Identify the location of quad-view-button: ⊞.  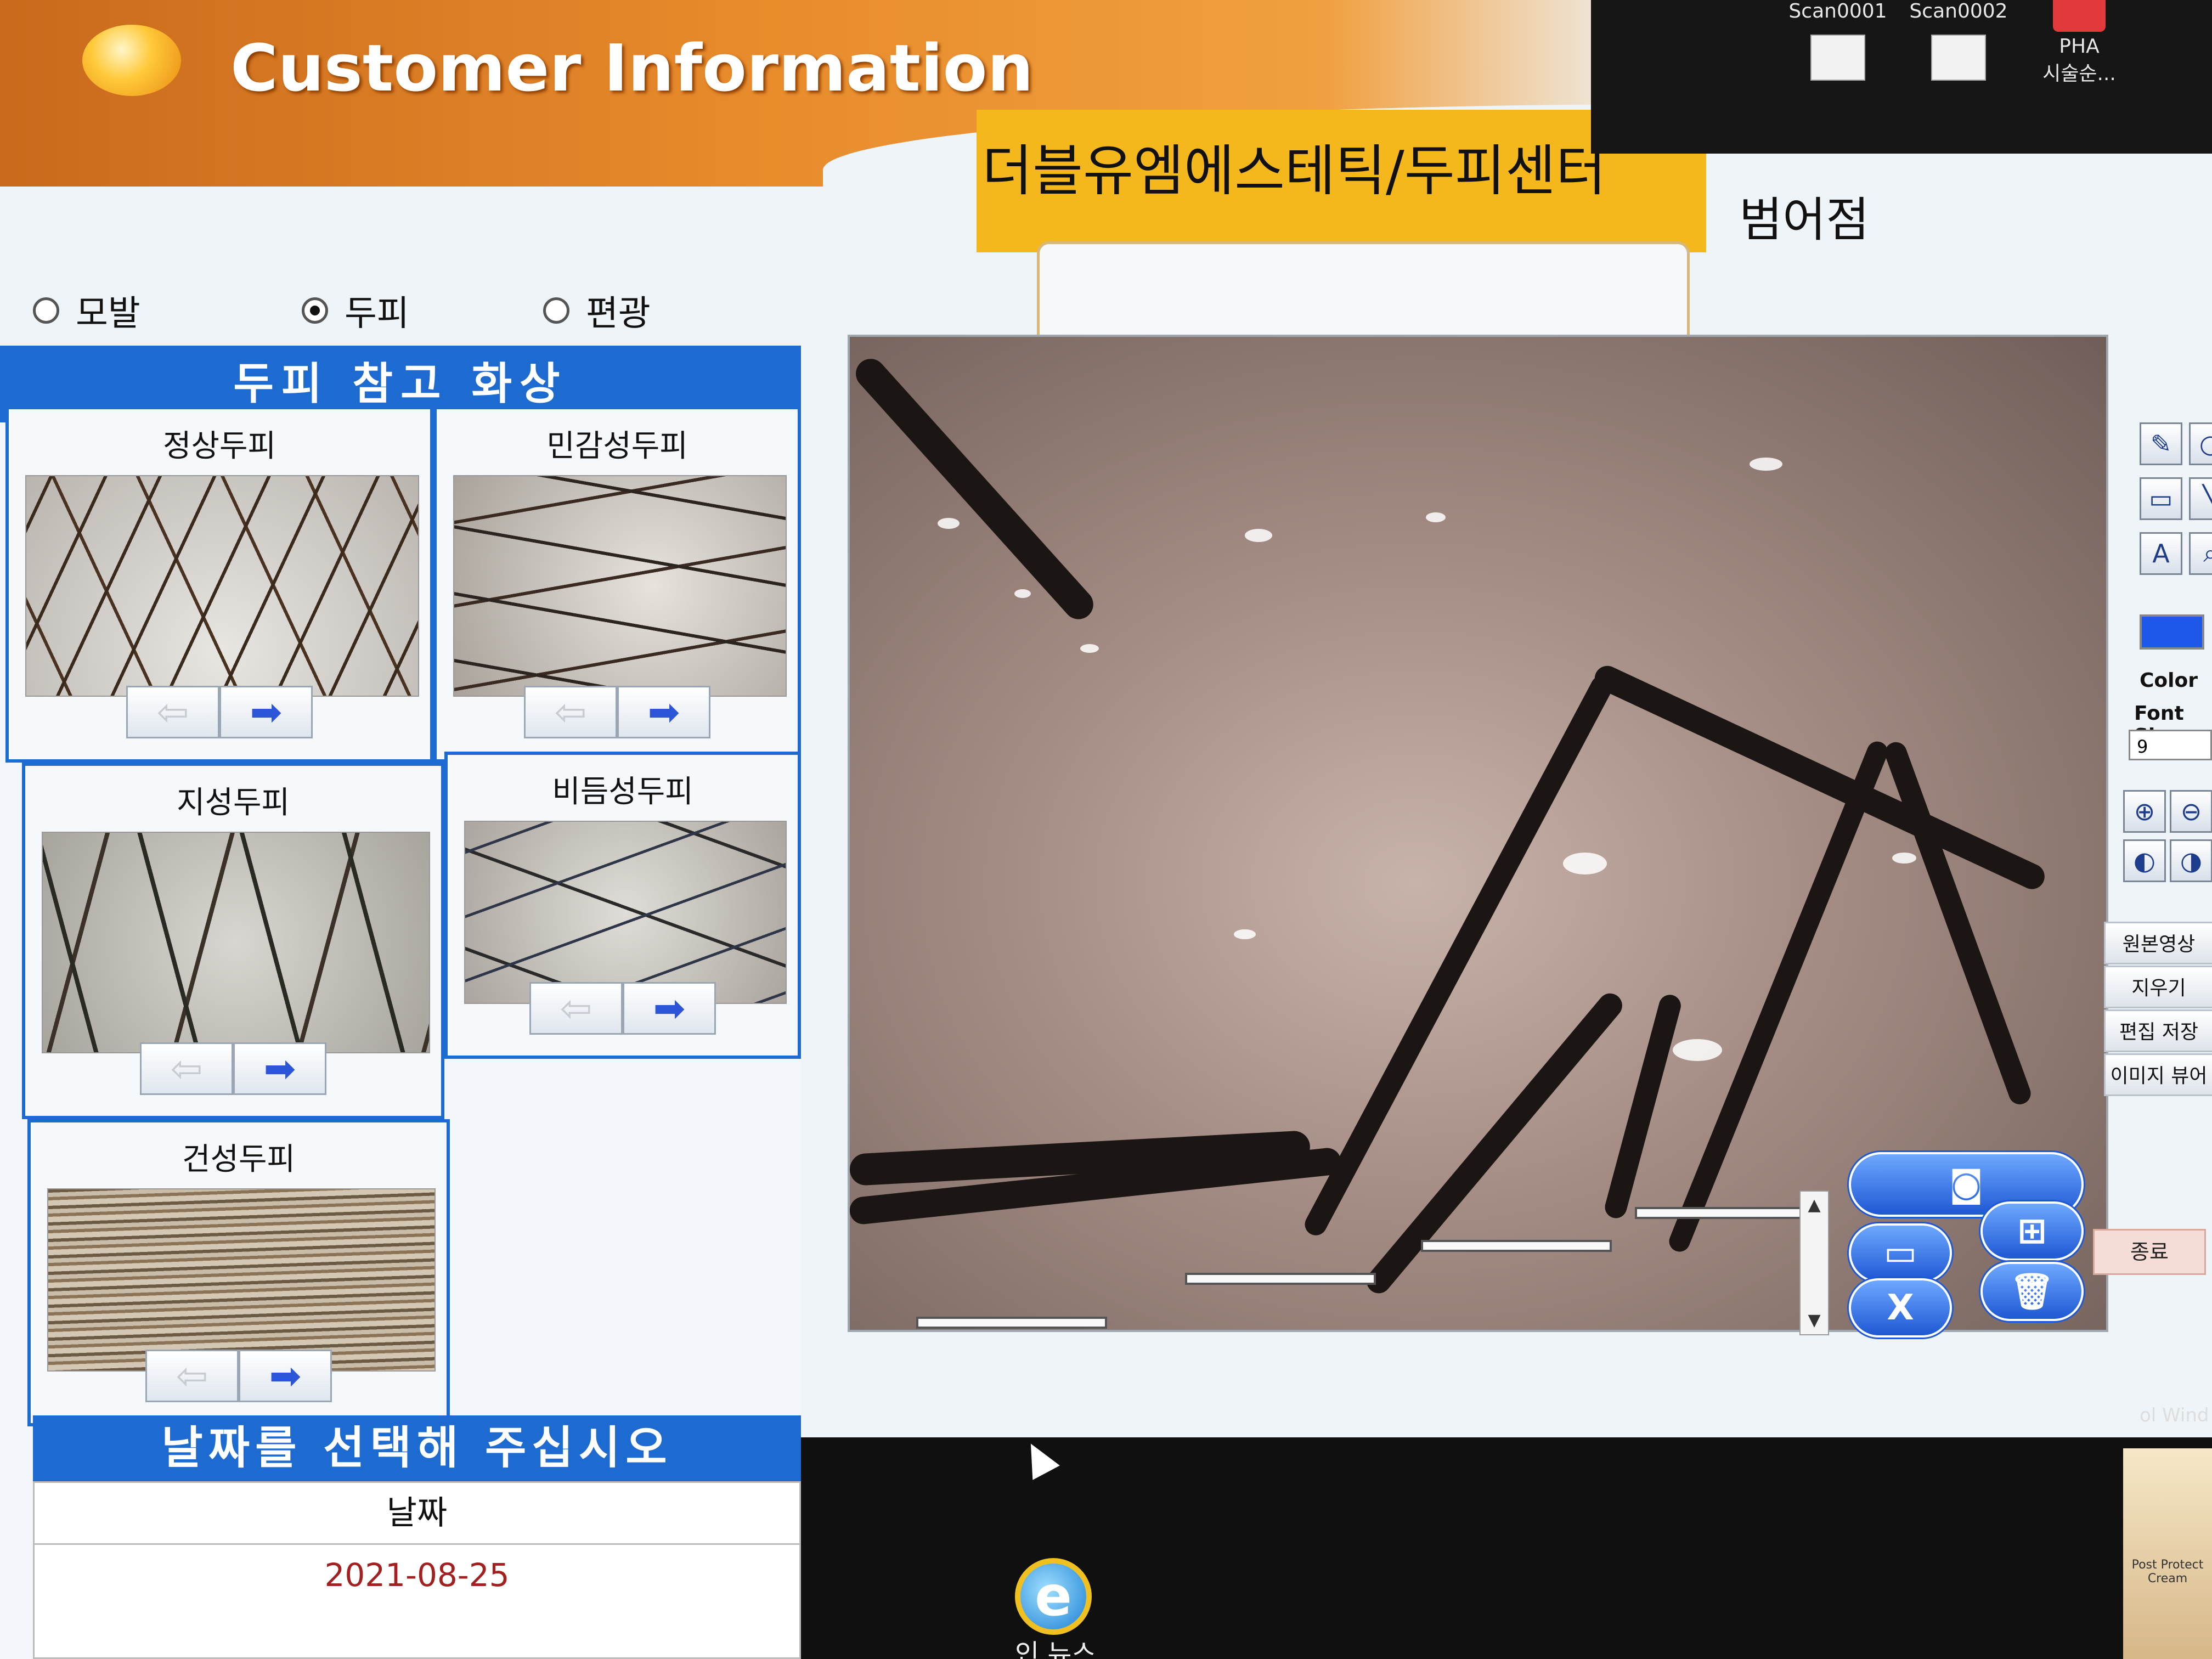
(2032, 1231).